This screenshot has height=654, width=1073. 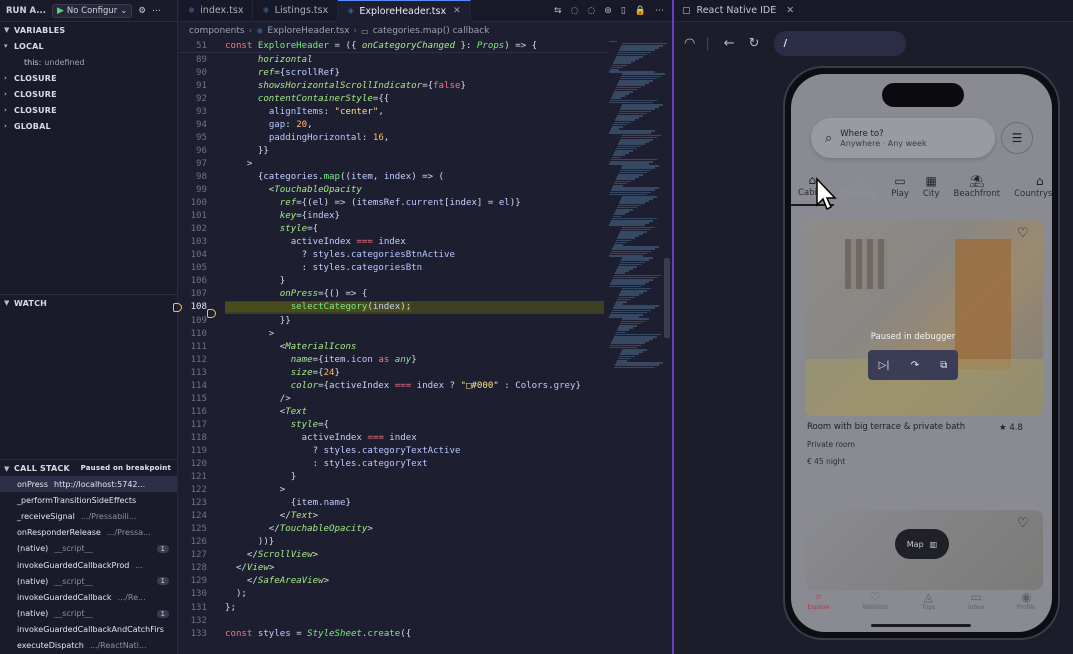 What do you see at coordinates (394, 268) in the screenshot?
I see `code-line: 105 : styles.categoriesBtn` at bounding box center [394, 268].